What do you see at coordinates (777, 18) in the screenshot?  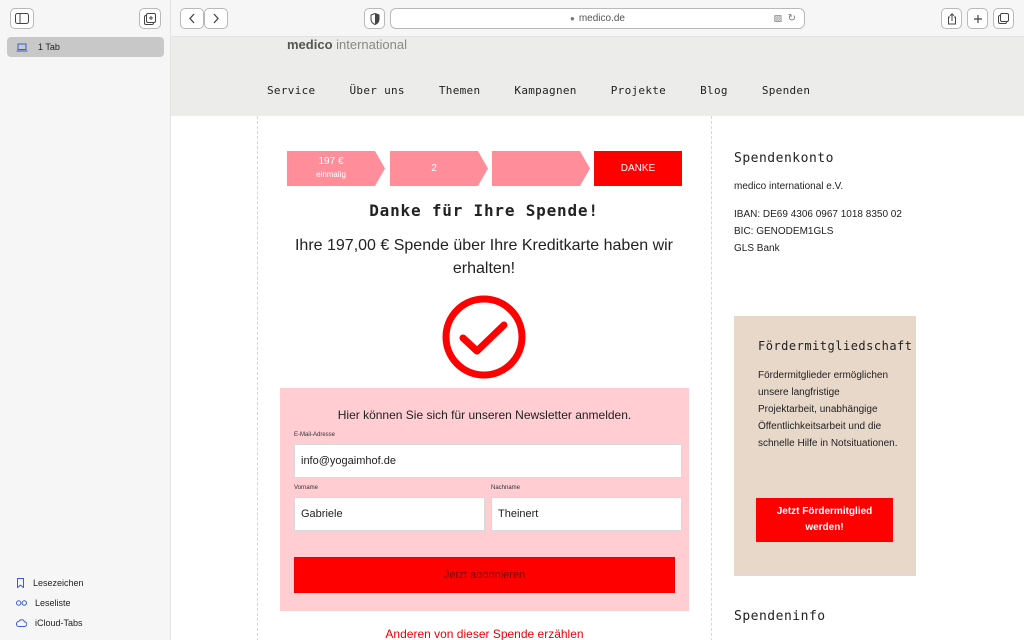 I see `translate-icon: ▨` at bounding box center [777, 18].